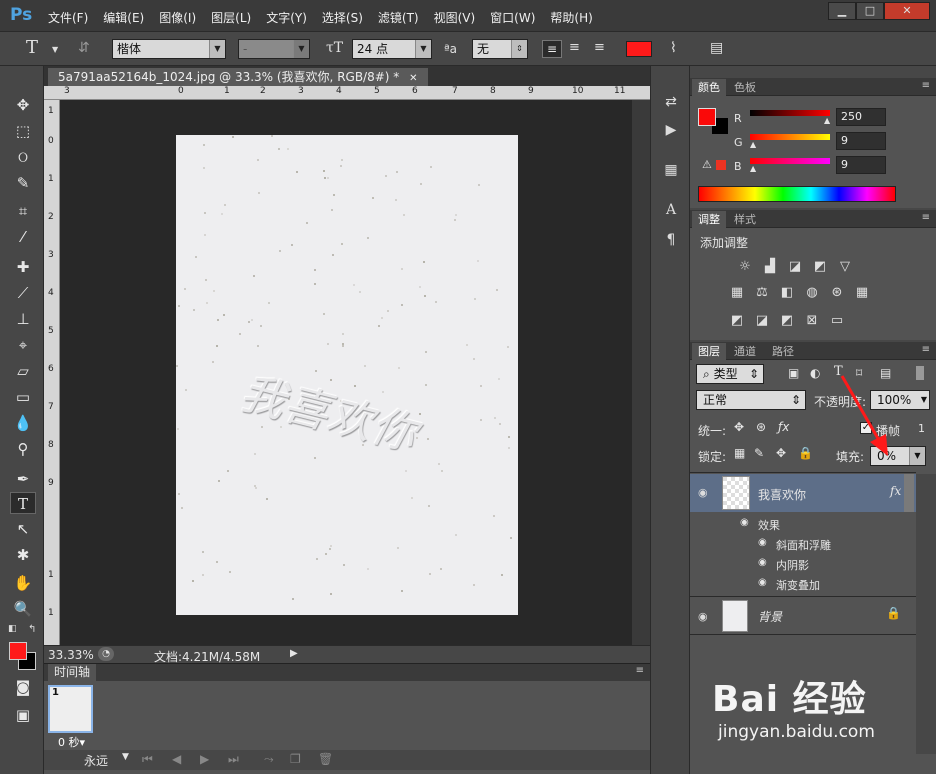 The width and height of the screenshot is (936, 774). What do you see at coordinates (745, 219) in the screenshot?
I see `tab-styles: 样式` at bounding box center [745, 219].